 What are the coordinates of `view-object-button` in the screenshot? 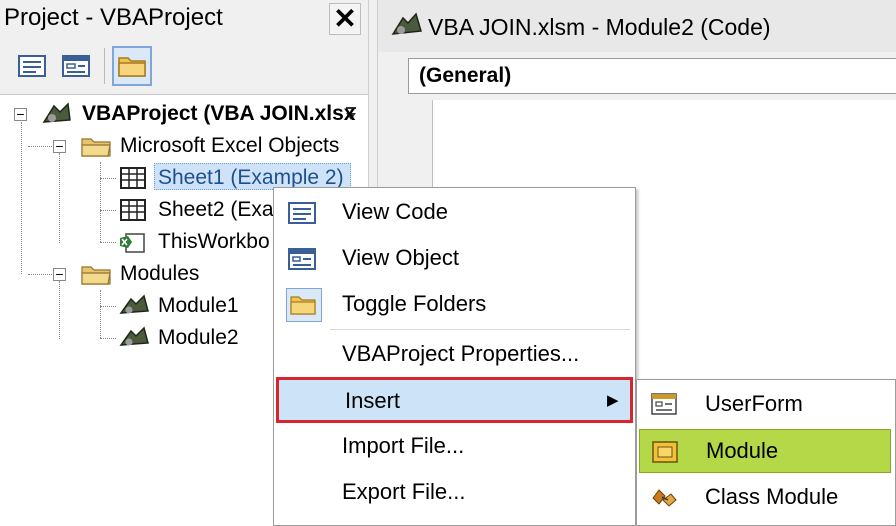 It's located at (76, 66).